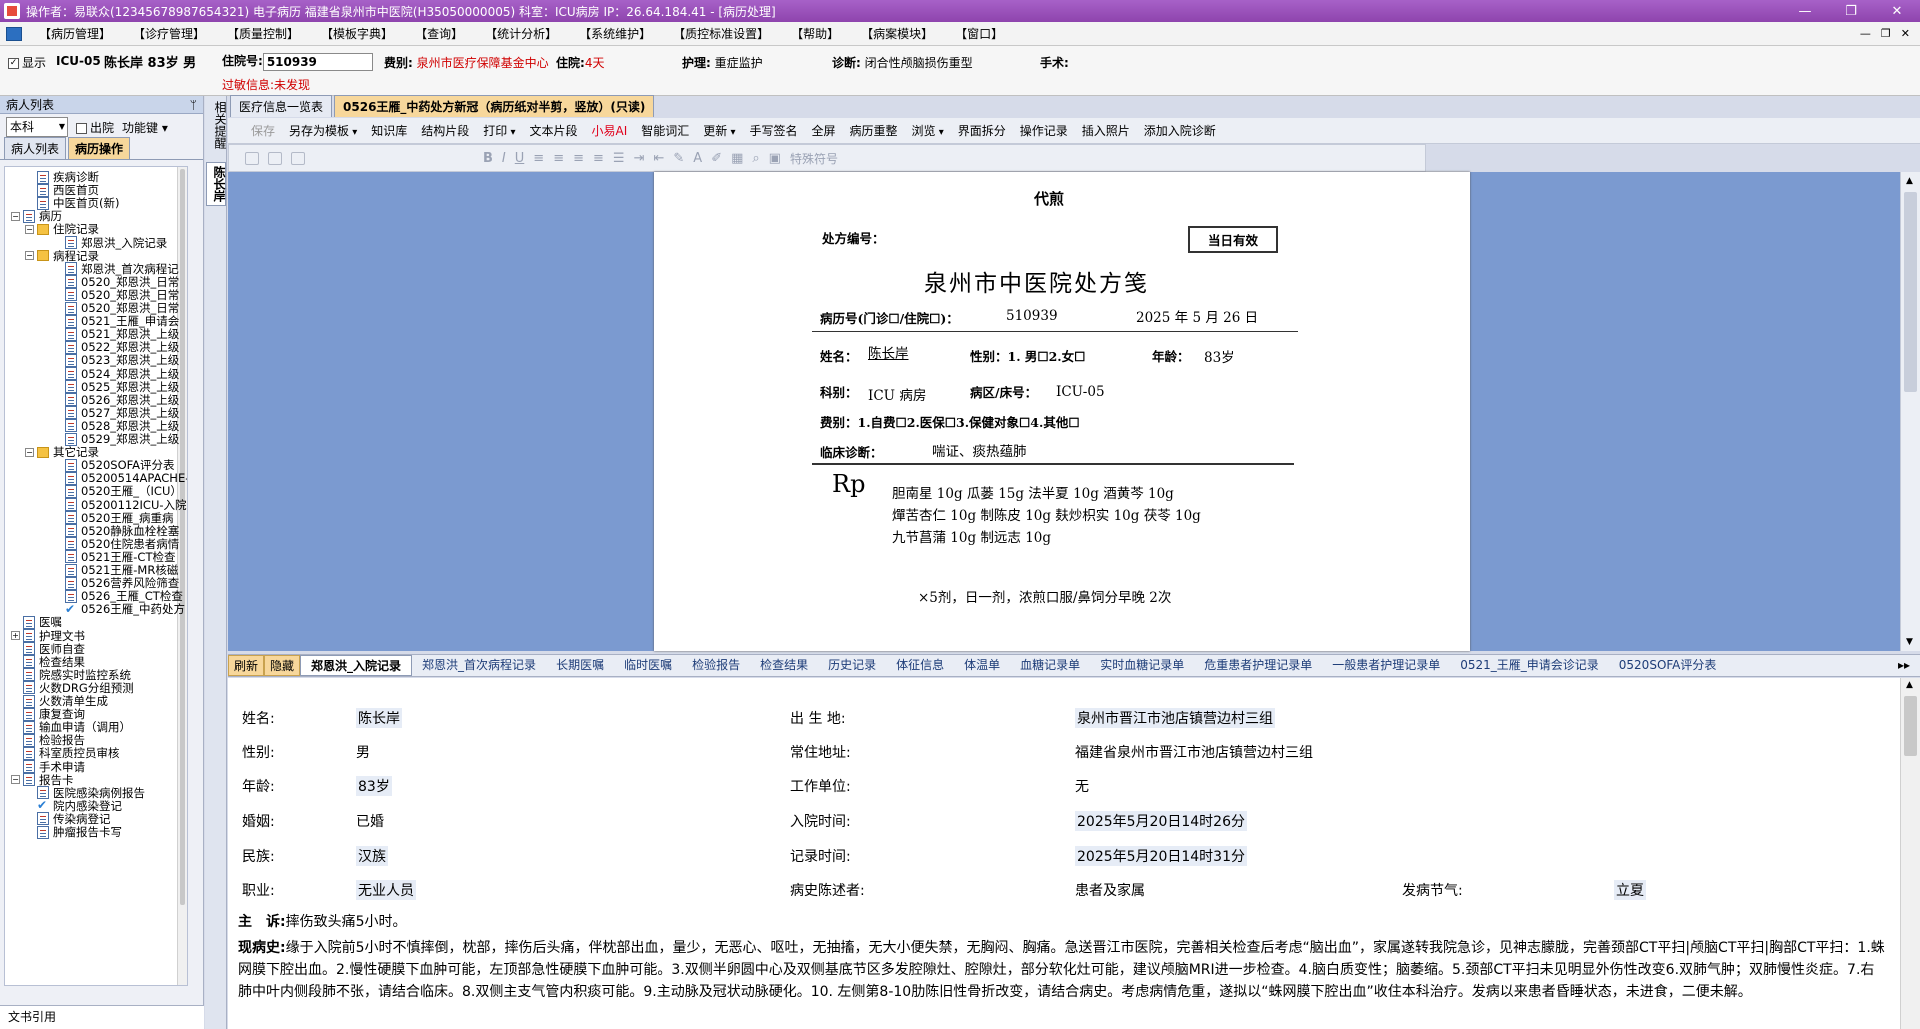 The image size is (1920, 1029). Describe the element at coordinates (37, 127) in the screenshot. I see `dept-select: 本科` at that location.